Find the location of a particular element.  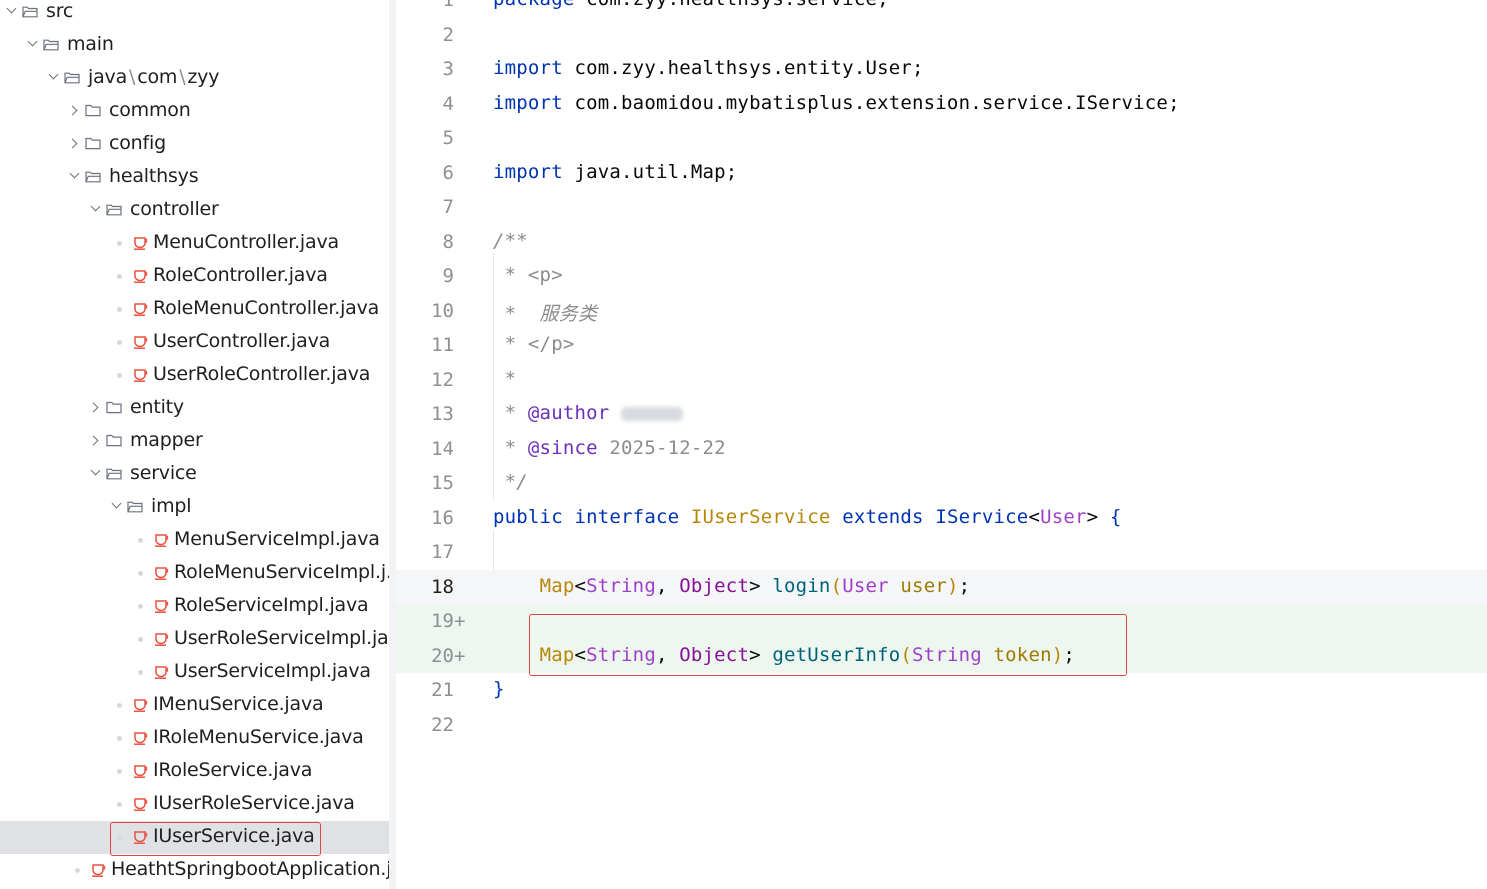

tree-folder-item: impl is located at coordinates (194, 507).